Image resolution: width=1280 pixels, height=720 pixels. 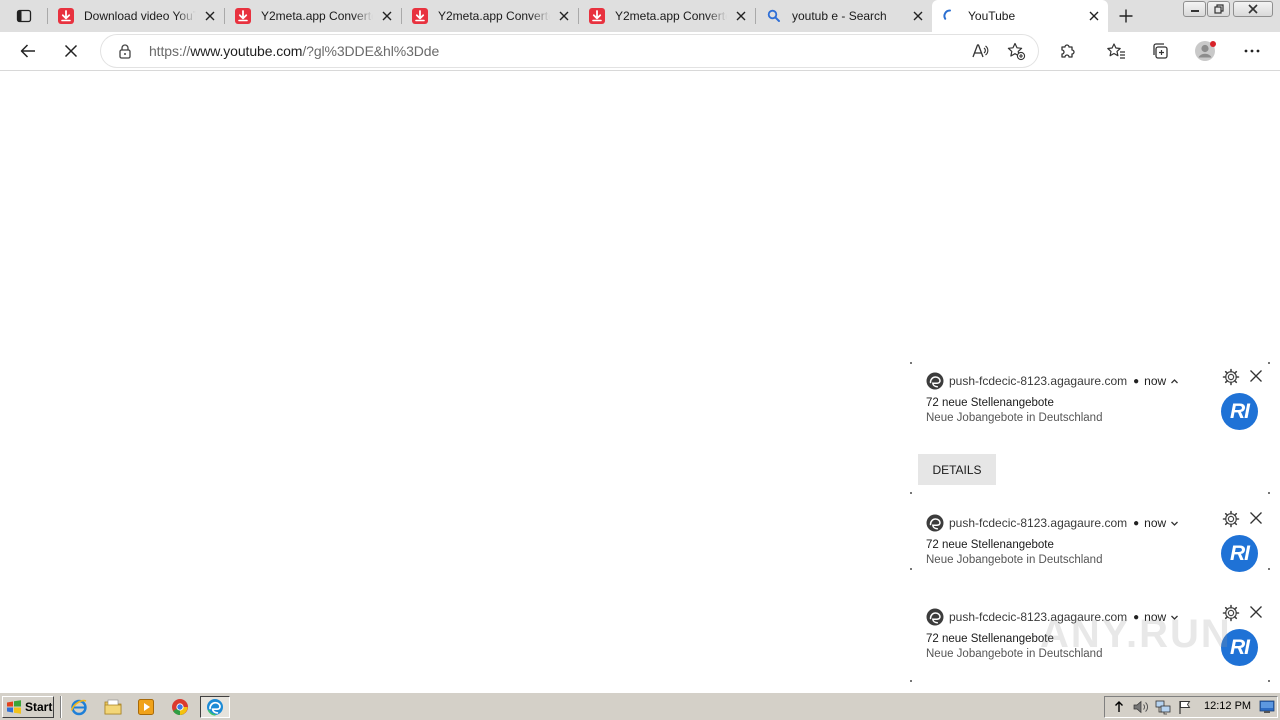 What do you see at coordinates (1194, 9) in the screenshot?
I see `minimize-button` at bounding box center [1194, 9].